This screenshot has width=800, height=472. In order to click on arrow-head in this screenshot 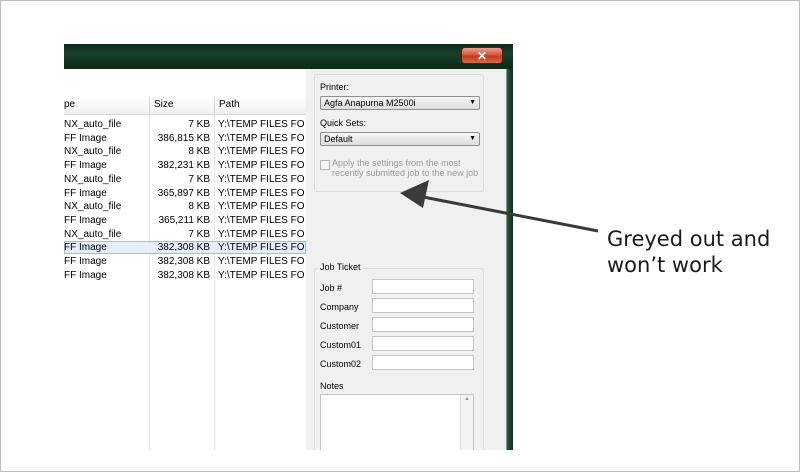, I will do `click(414, 194)`.